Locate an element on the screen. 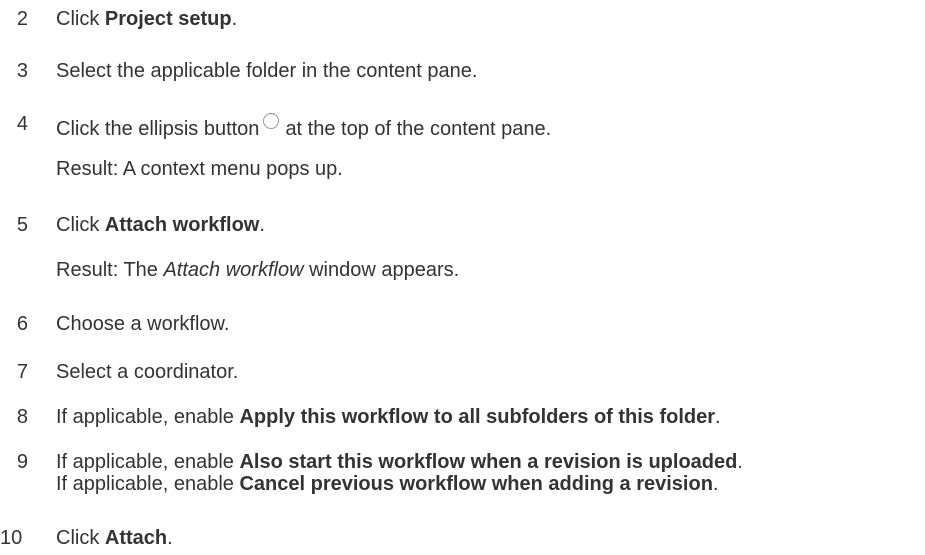 The image size is (925, 555). step-text: Click Attach. is located at coordinates (114, 538).